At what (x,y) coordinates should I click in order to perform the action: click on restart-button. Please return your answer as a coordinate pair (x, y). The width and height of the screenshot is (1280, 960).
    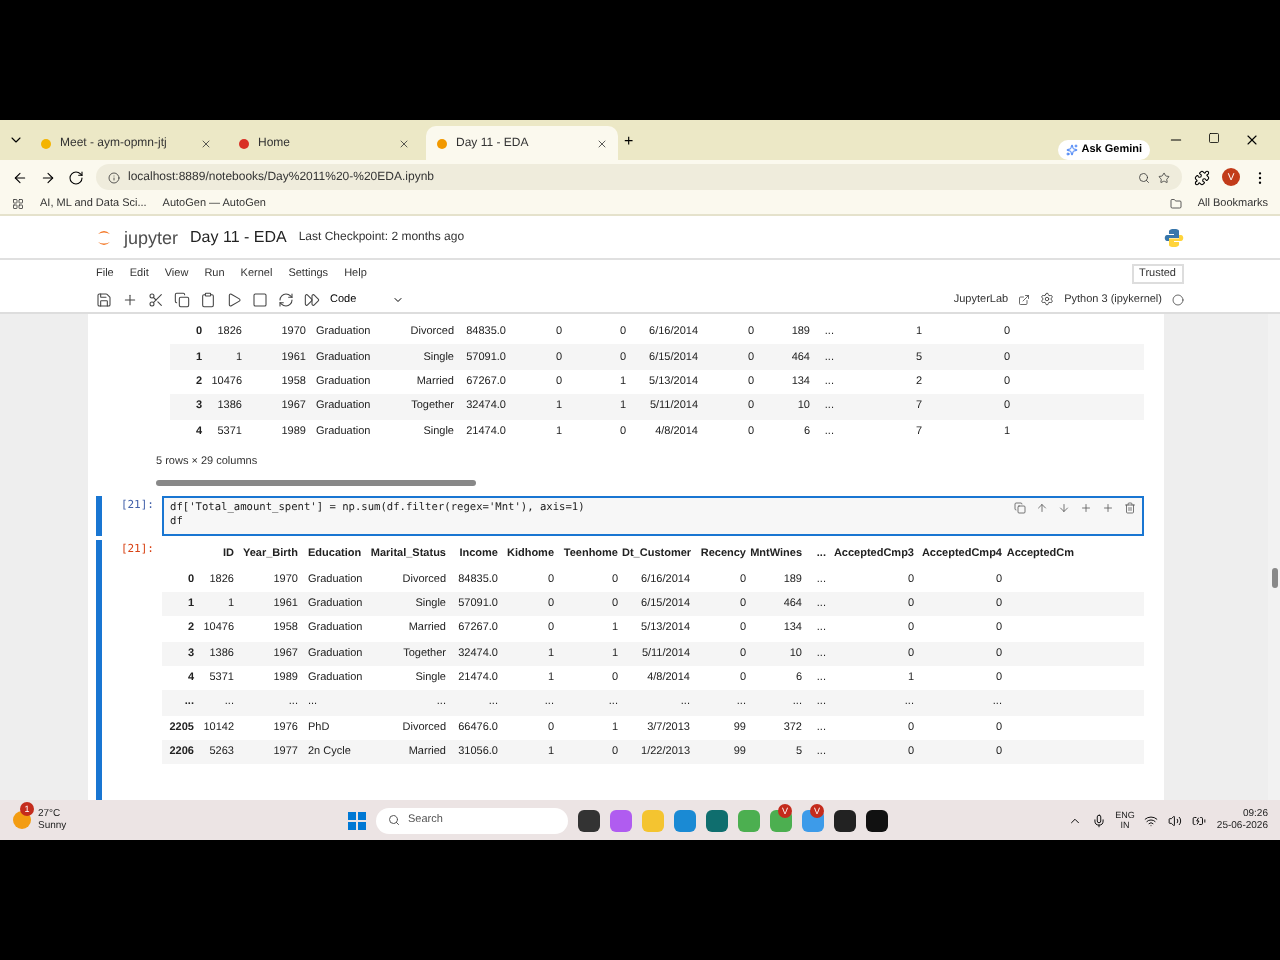
    Looking at the image, I should click on (286, 299).